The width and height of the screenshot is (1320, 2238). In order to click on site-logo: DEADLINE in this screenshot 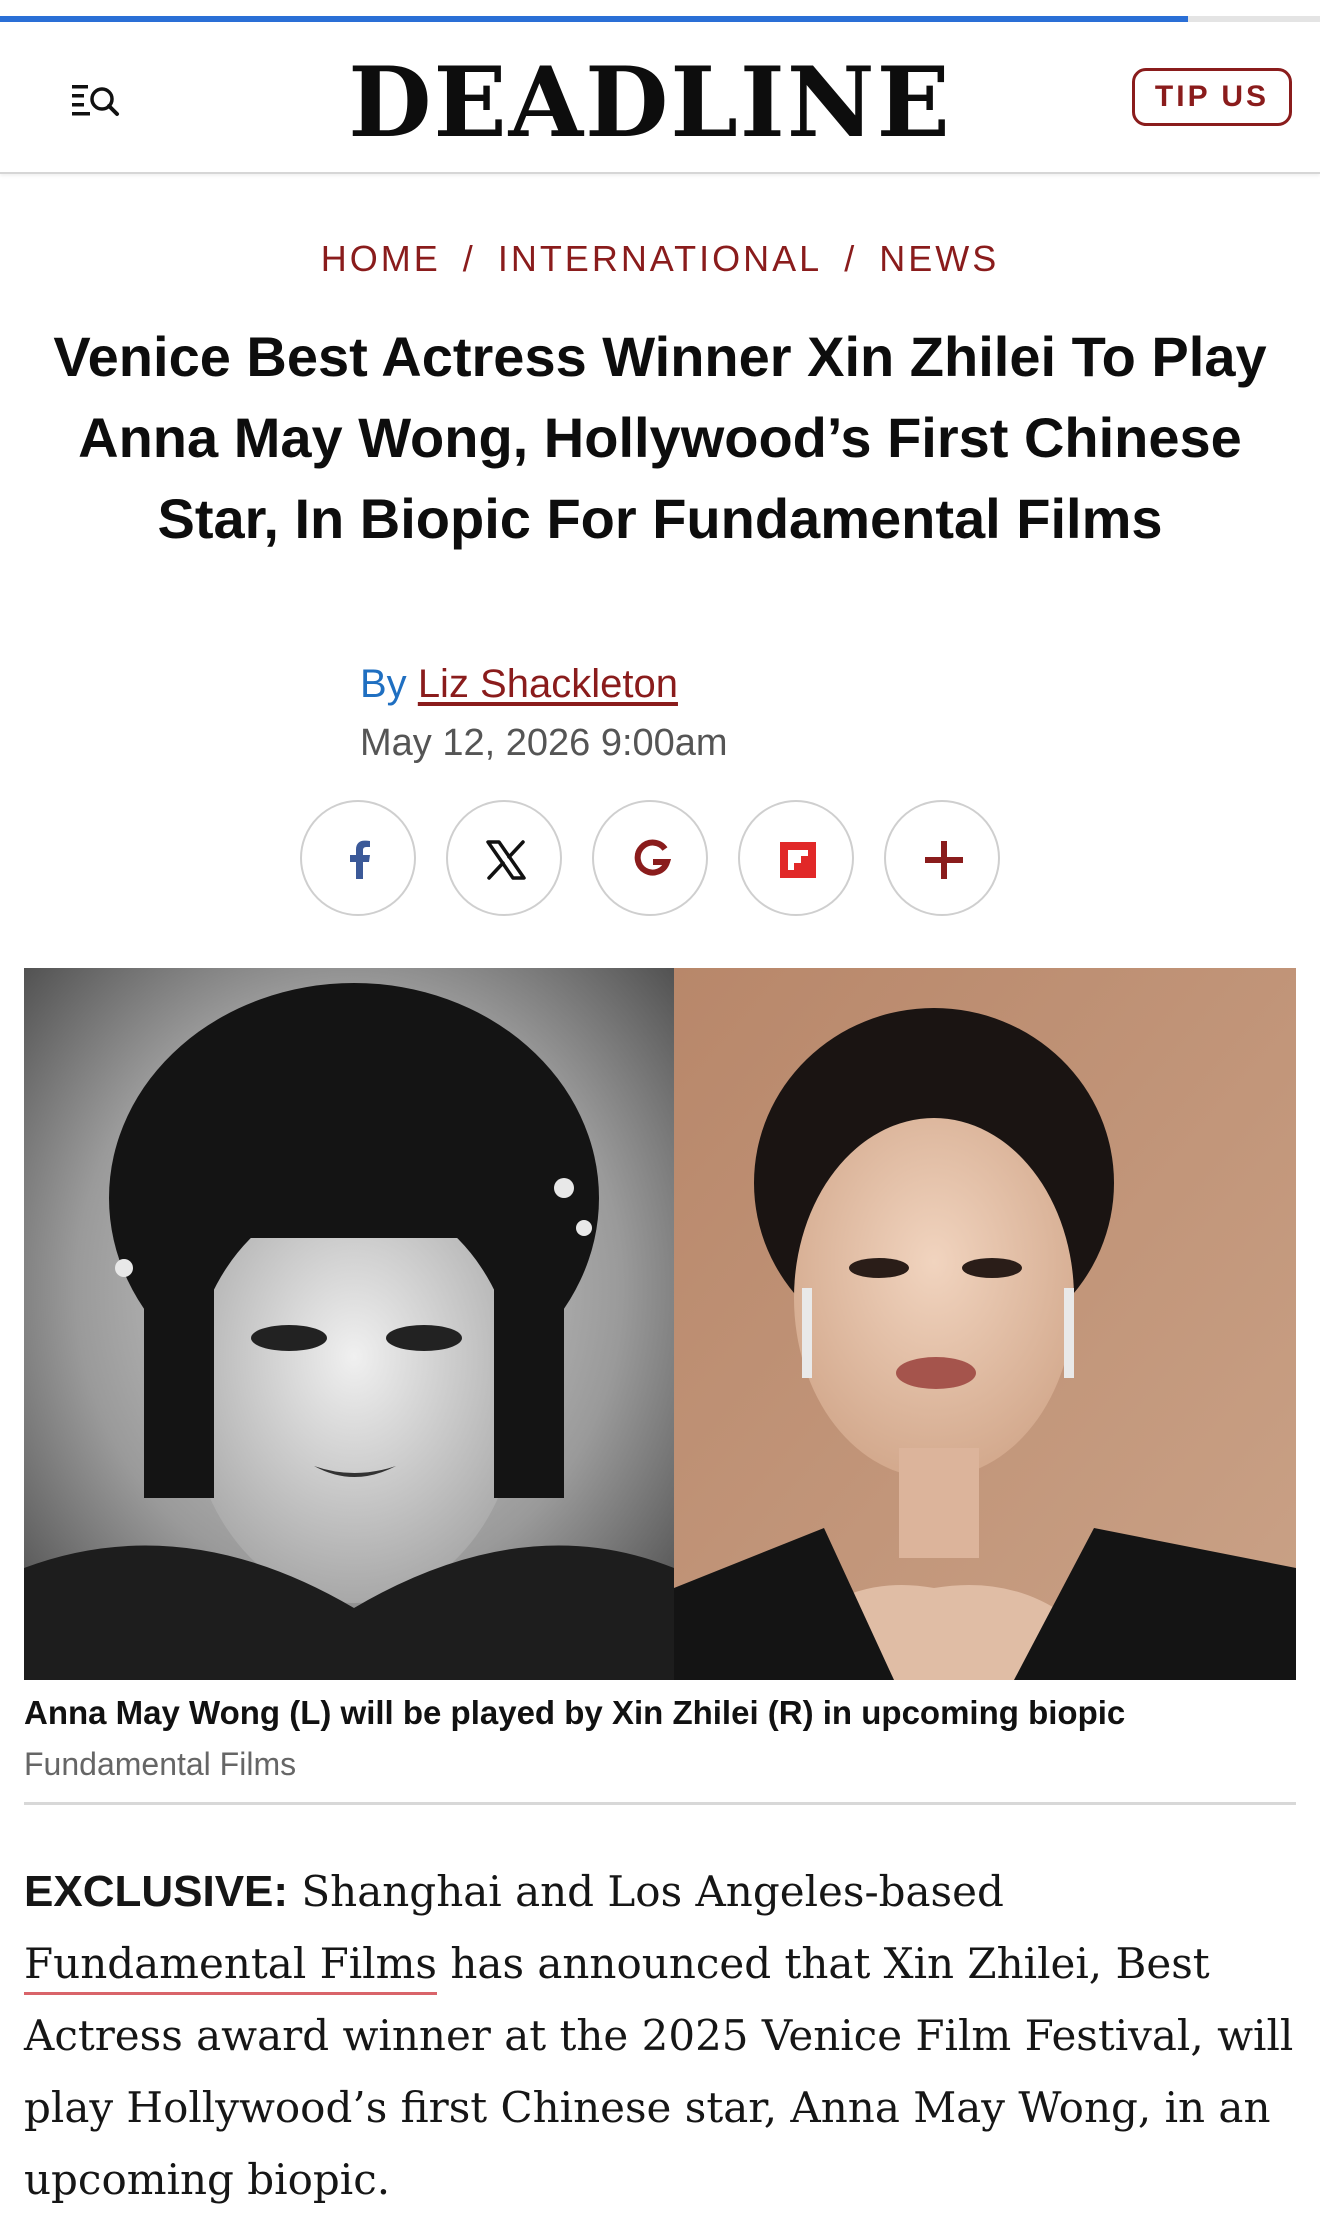, I will do `click(650, 103)`.